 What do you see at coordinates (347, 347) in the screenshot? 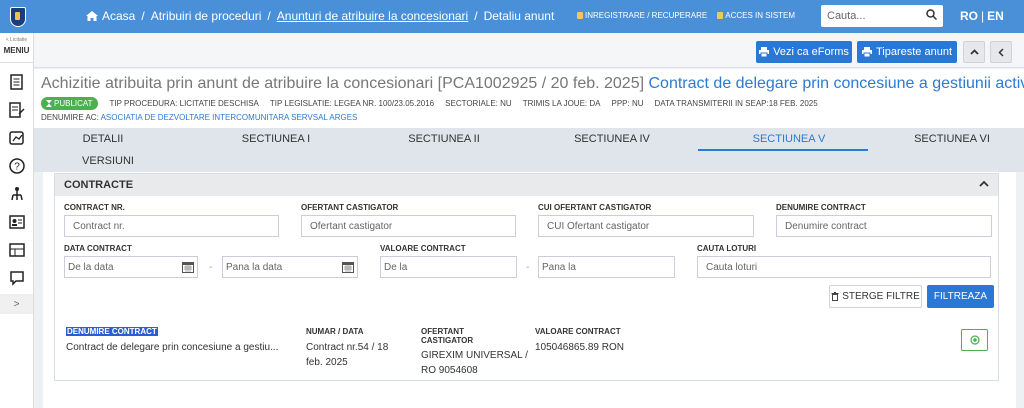
I see `result-numar-line-1: Contract nr.54 / 18` at bounding box center [347, 347].